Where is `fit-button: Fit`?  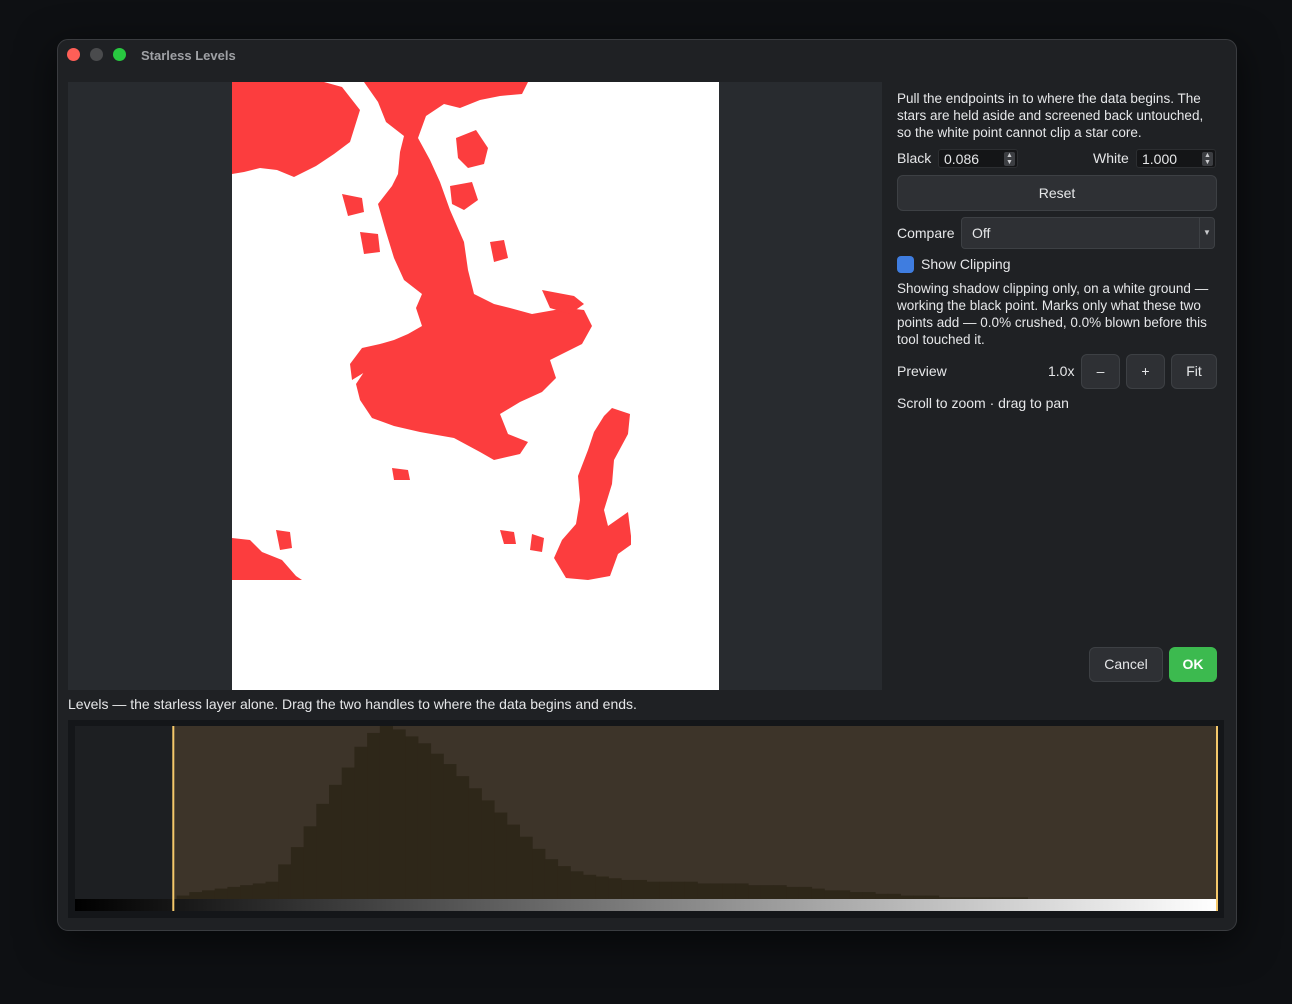
fit-button: Fit is located at coordinates (1194, 371).